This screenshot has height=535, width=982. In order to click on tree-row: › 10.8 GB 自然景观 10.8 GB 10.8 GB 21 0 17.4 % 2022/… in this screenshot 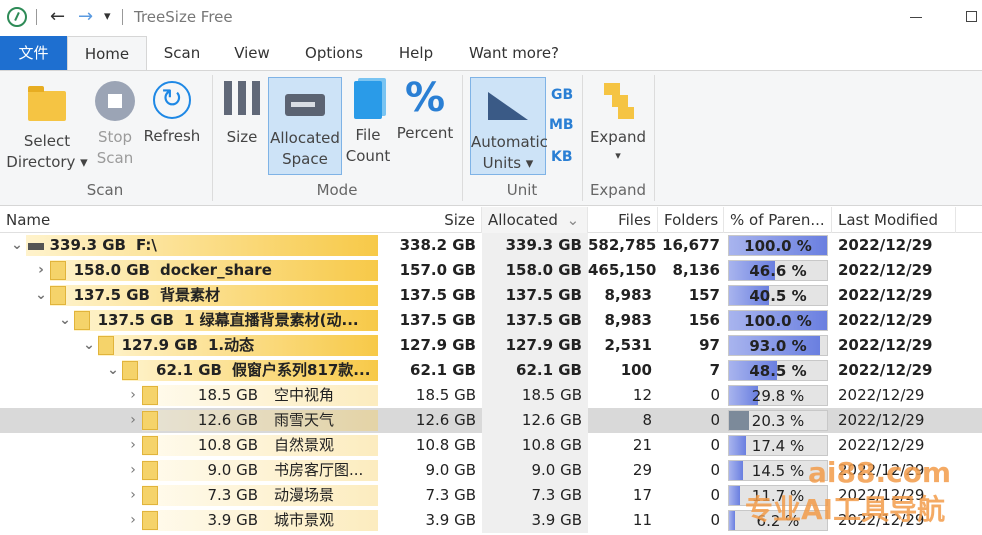, I will do `click(491, 445)`.